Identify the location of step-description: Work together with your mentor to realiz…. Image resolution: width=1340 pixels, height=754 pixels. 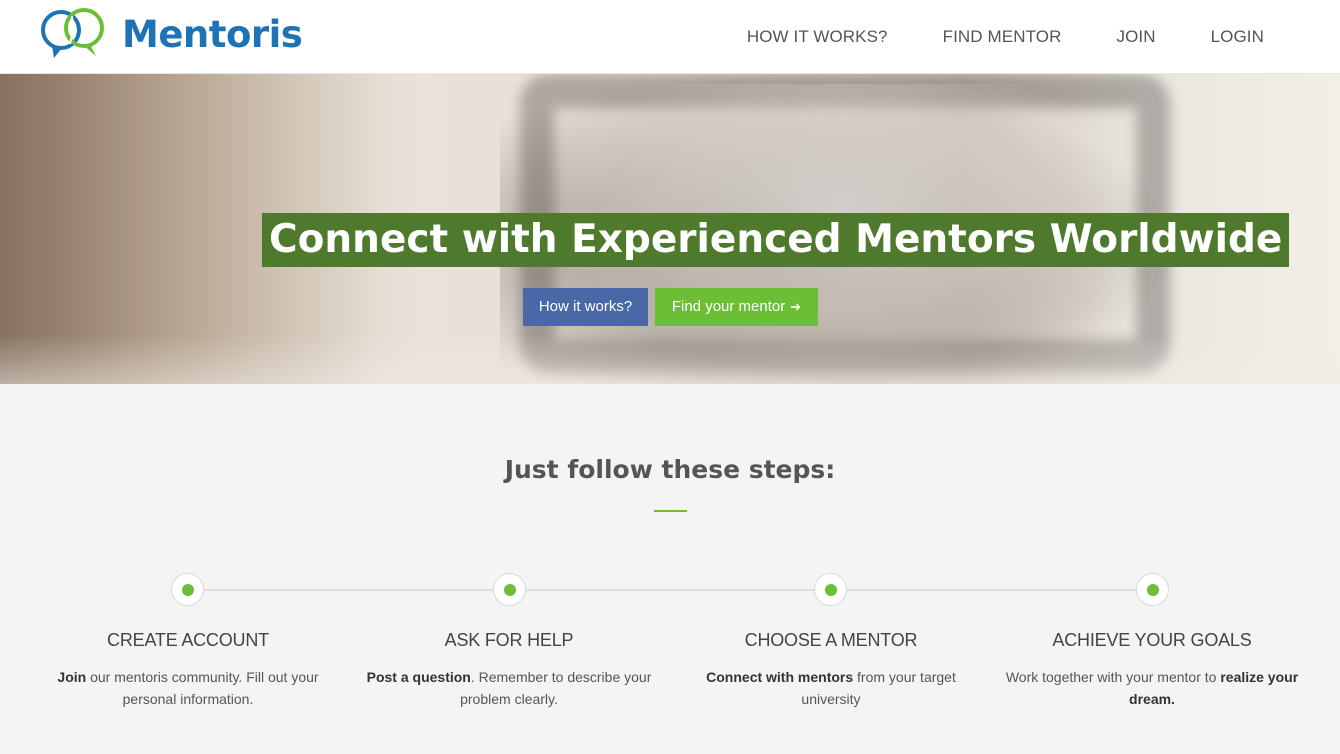
(1152, 688).